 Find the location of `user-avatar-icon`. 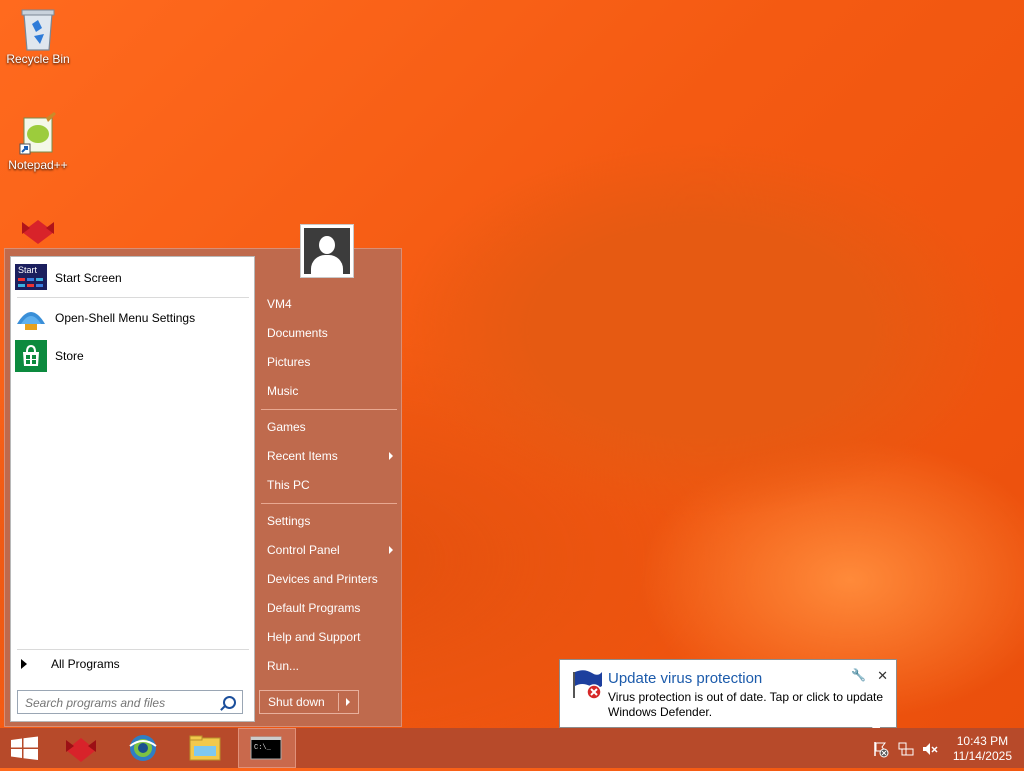

user-avatar-icon is located at coordinates (327, 251).